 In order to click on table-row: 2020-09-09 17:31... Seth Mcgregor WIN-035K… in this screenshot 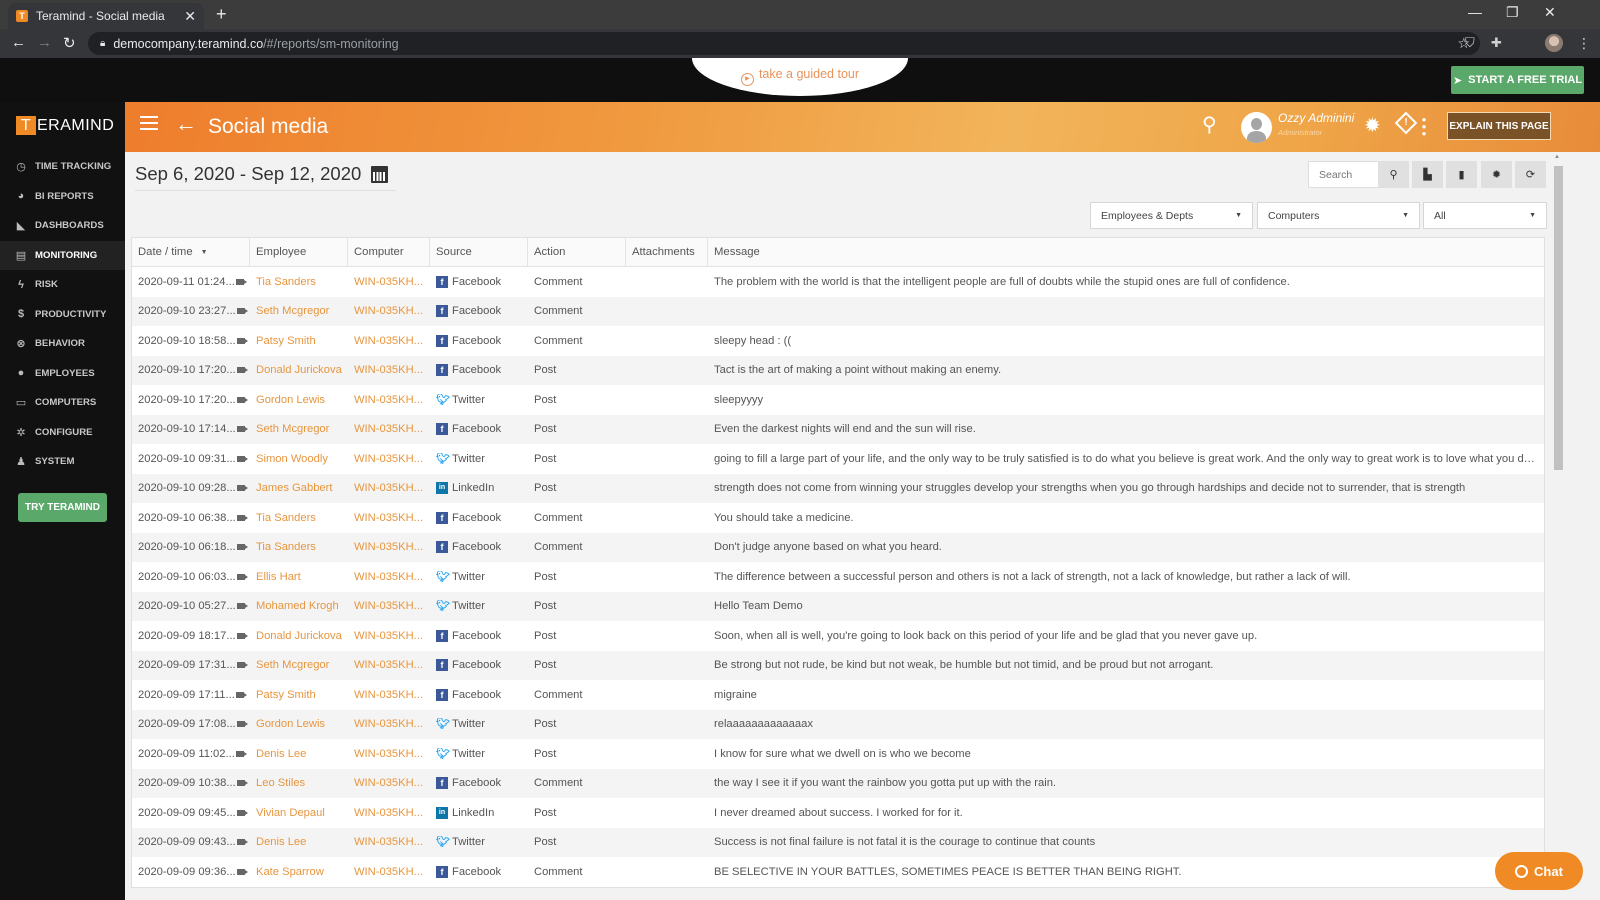, I will do `click(838, 665)`.